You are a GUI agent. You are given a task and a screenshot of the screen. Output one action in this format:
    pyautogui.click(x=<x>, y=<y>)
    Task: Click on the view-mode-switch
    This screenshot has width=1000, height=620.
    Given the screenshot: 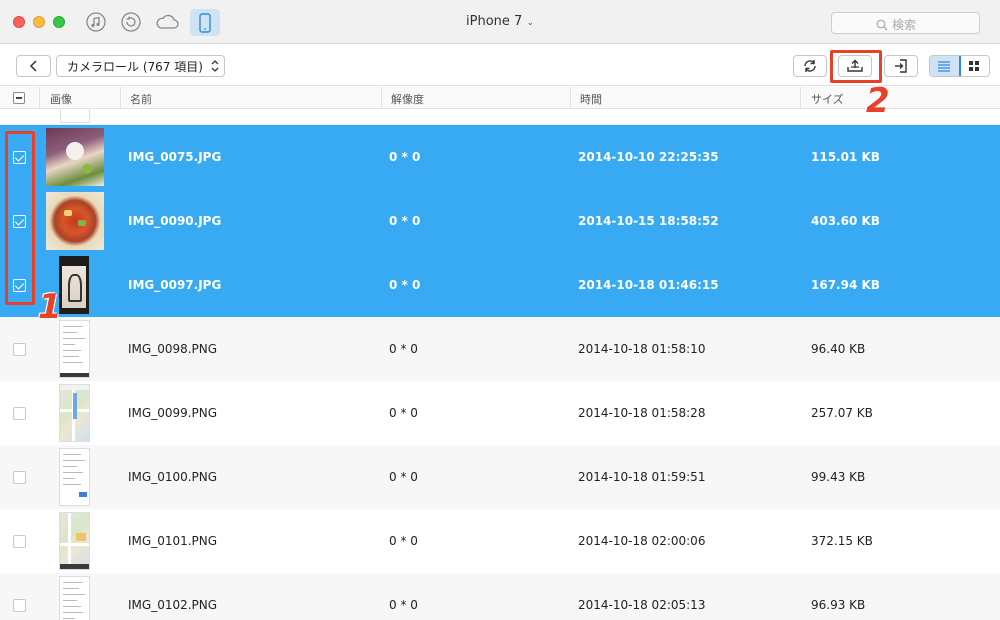 What is the action you would take?
    pyautogui.click(x=959, y=66)
    